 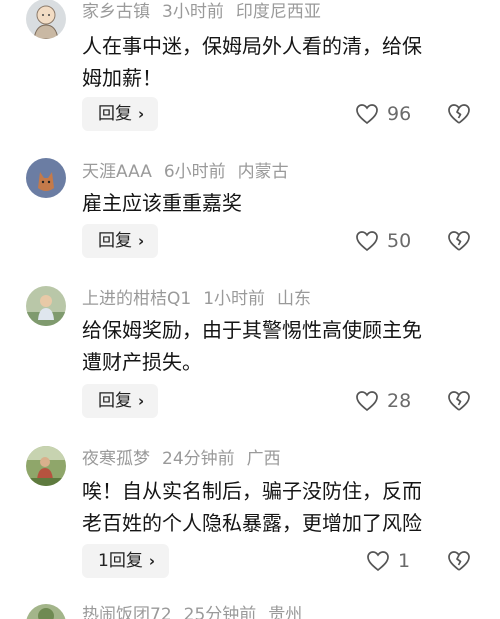 What do you see at coordinates (127, 612) in the screenshot?
I see `username: 热闹饭团72` at bounding box center [127, 612].